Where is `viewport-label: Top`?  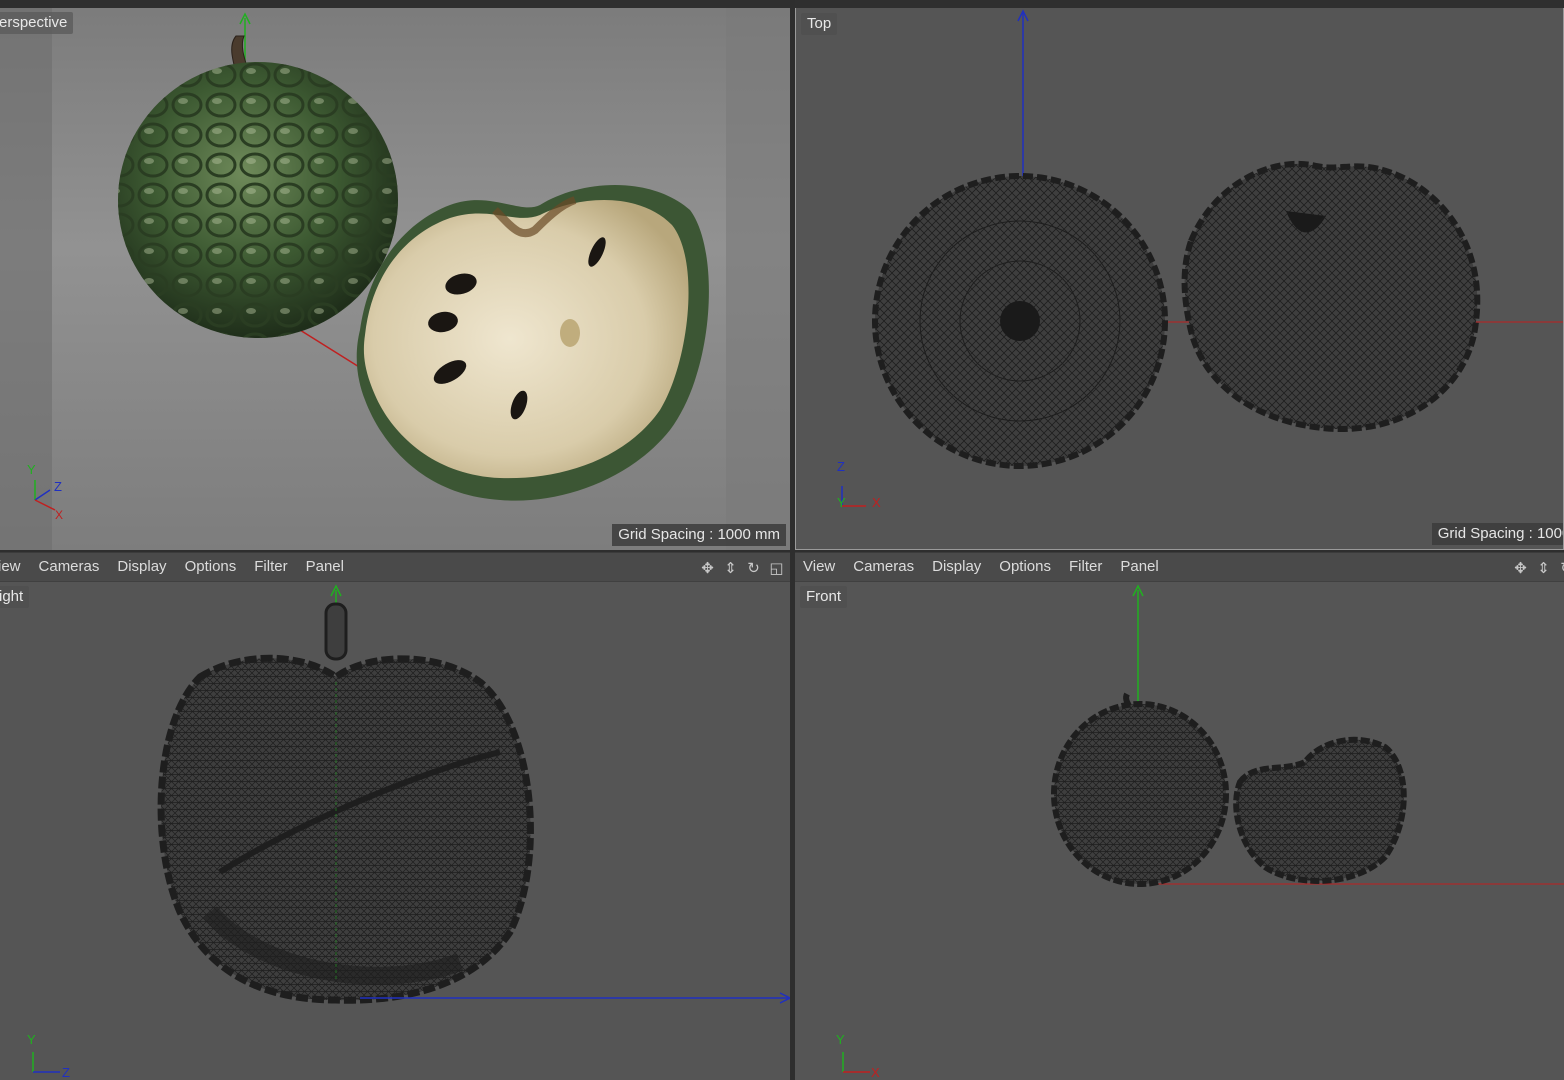 viewport-label: Top is located at coordinates (819, 24).